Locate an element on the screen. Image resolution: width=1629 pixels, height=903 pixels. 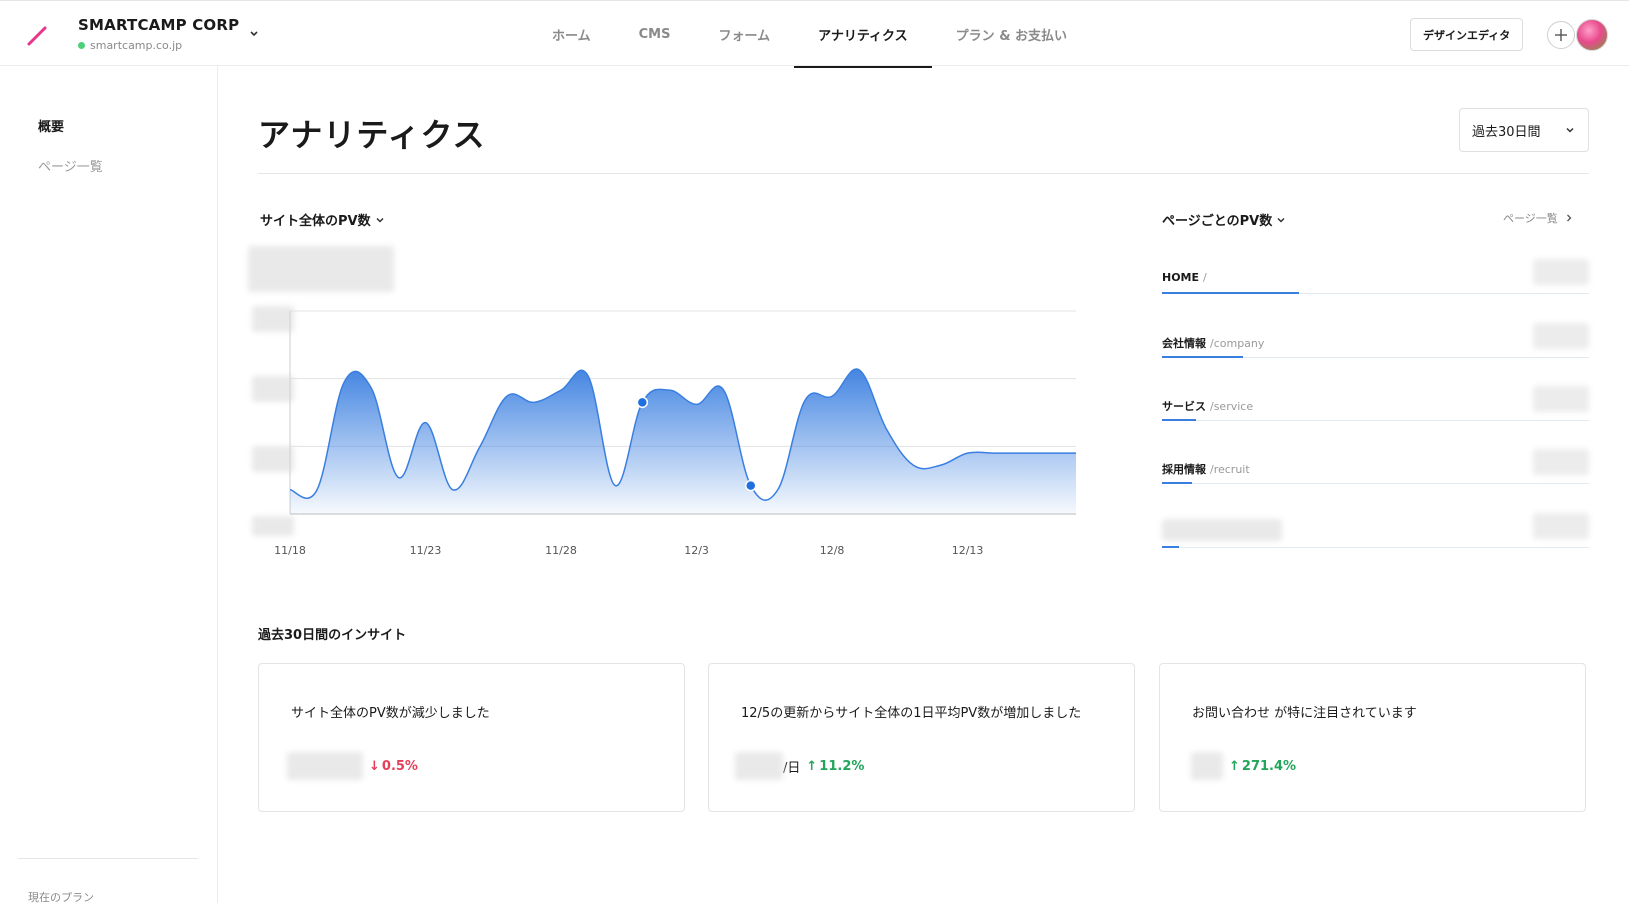
page-pv-dropdown: ページごとのPV数 is located at coordinates (1224, 219).